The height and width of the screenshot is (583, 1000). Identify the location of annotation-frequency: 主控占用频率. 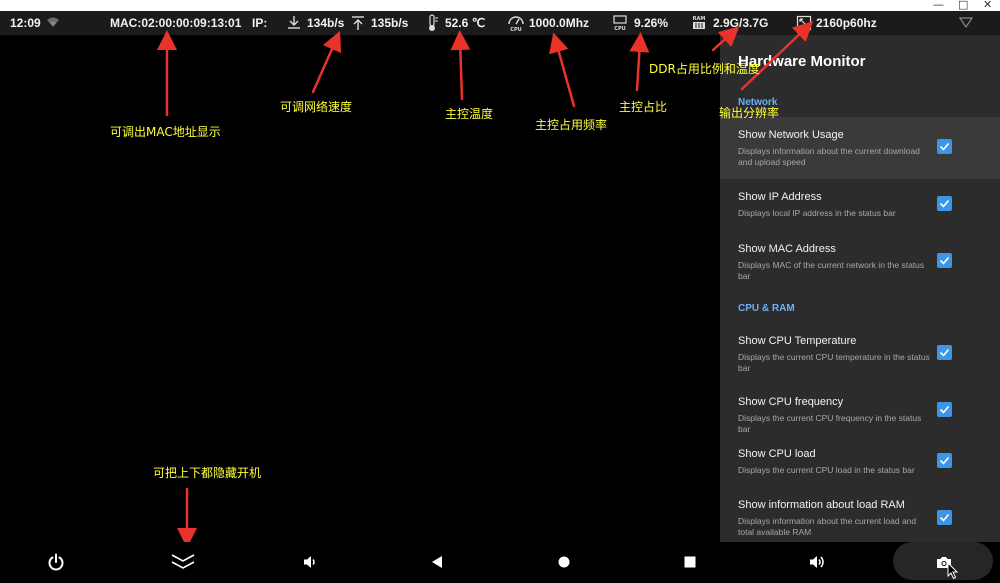
(571, 125).